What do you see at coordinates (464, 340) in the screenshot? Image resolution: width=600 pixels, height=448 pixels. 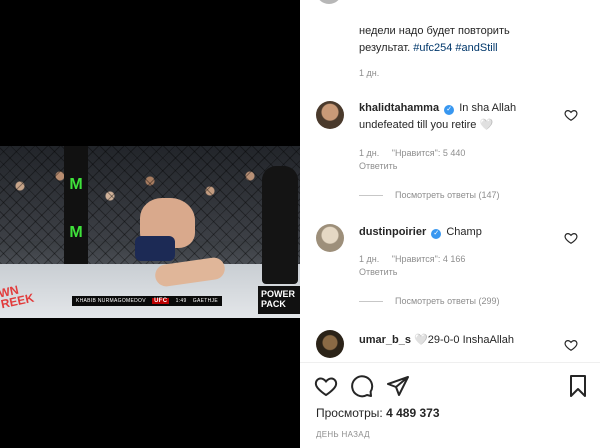 I see `comment-text: 🤍29-0-0 InshaAllah` at bounding box center [464, 340].